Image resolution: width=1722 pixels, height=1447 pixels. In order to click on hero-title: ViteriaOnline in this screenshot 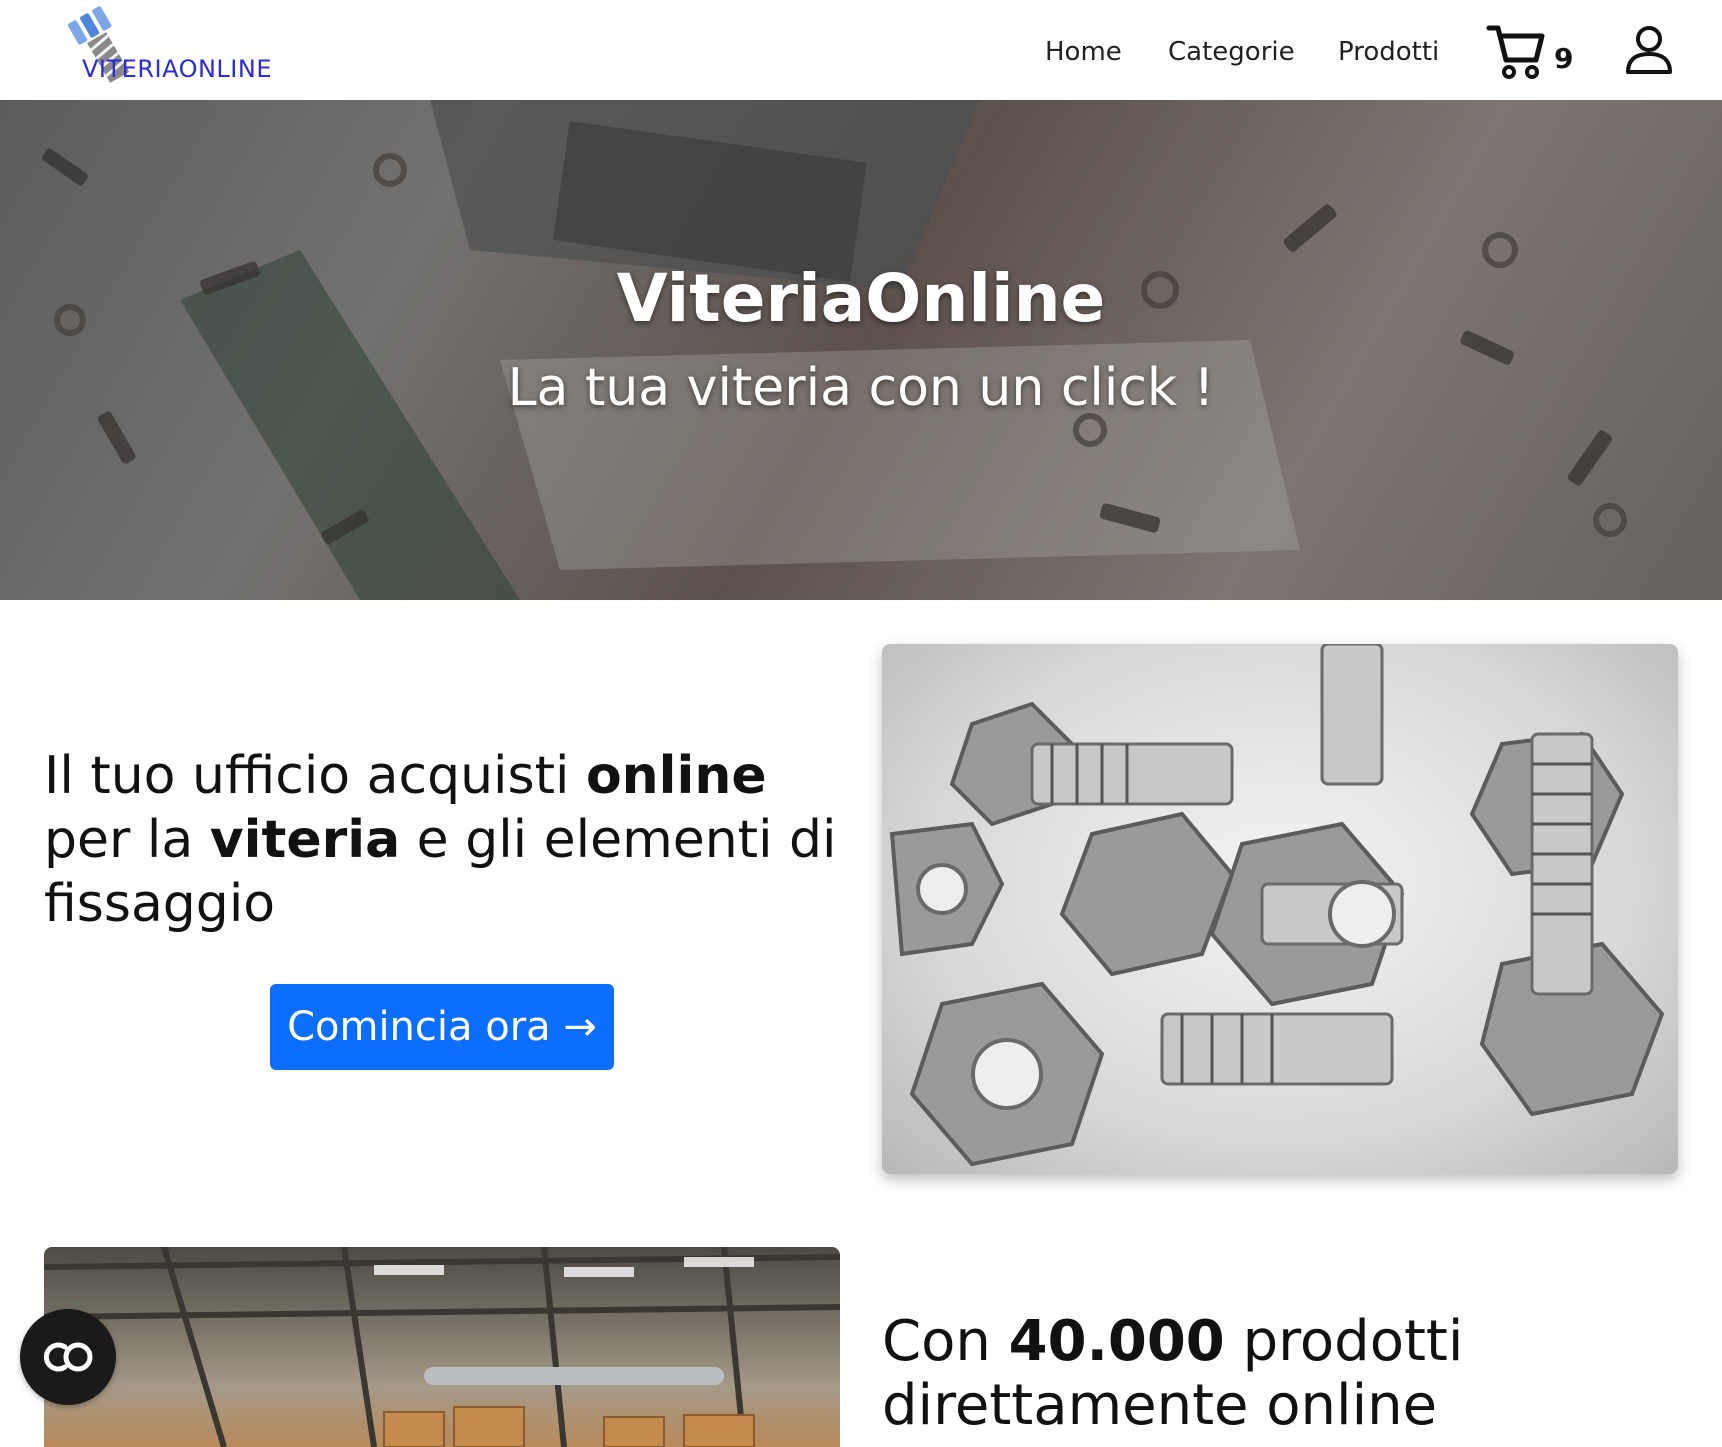, I will do `click(861, 298)`.